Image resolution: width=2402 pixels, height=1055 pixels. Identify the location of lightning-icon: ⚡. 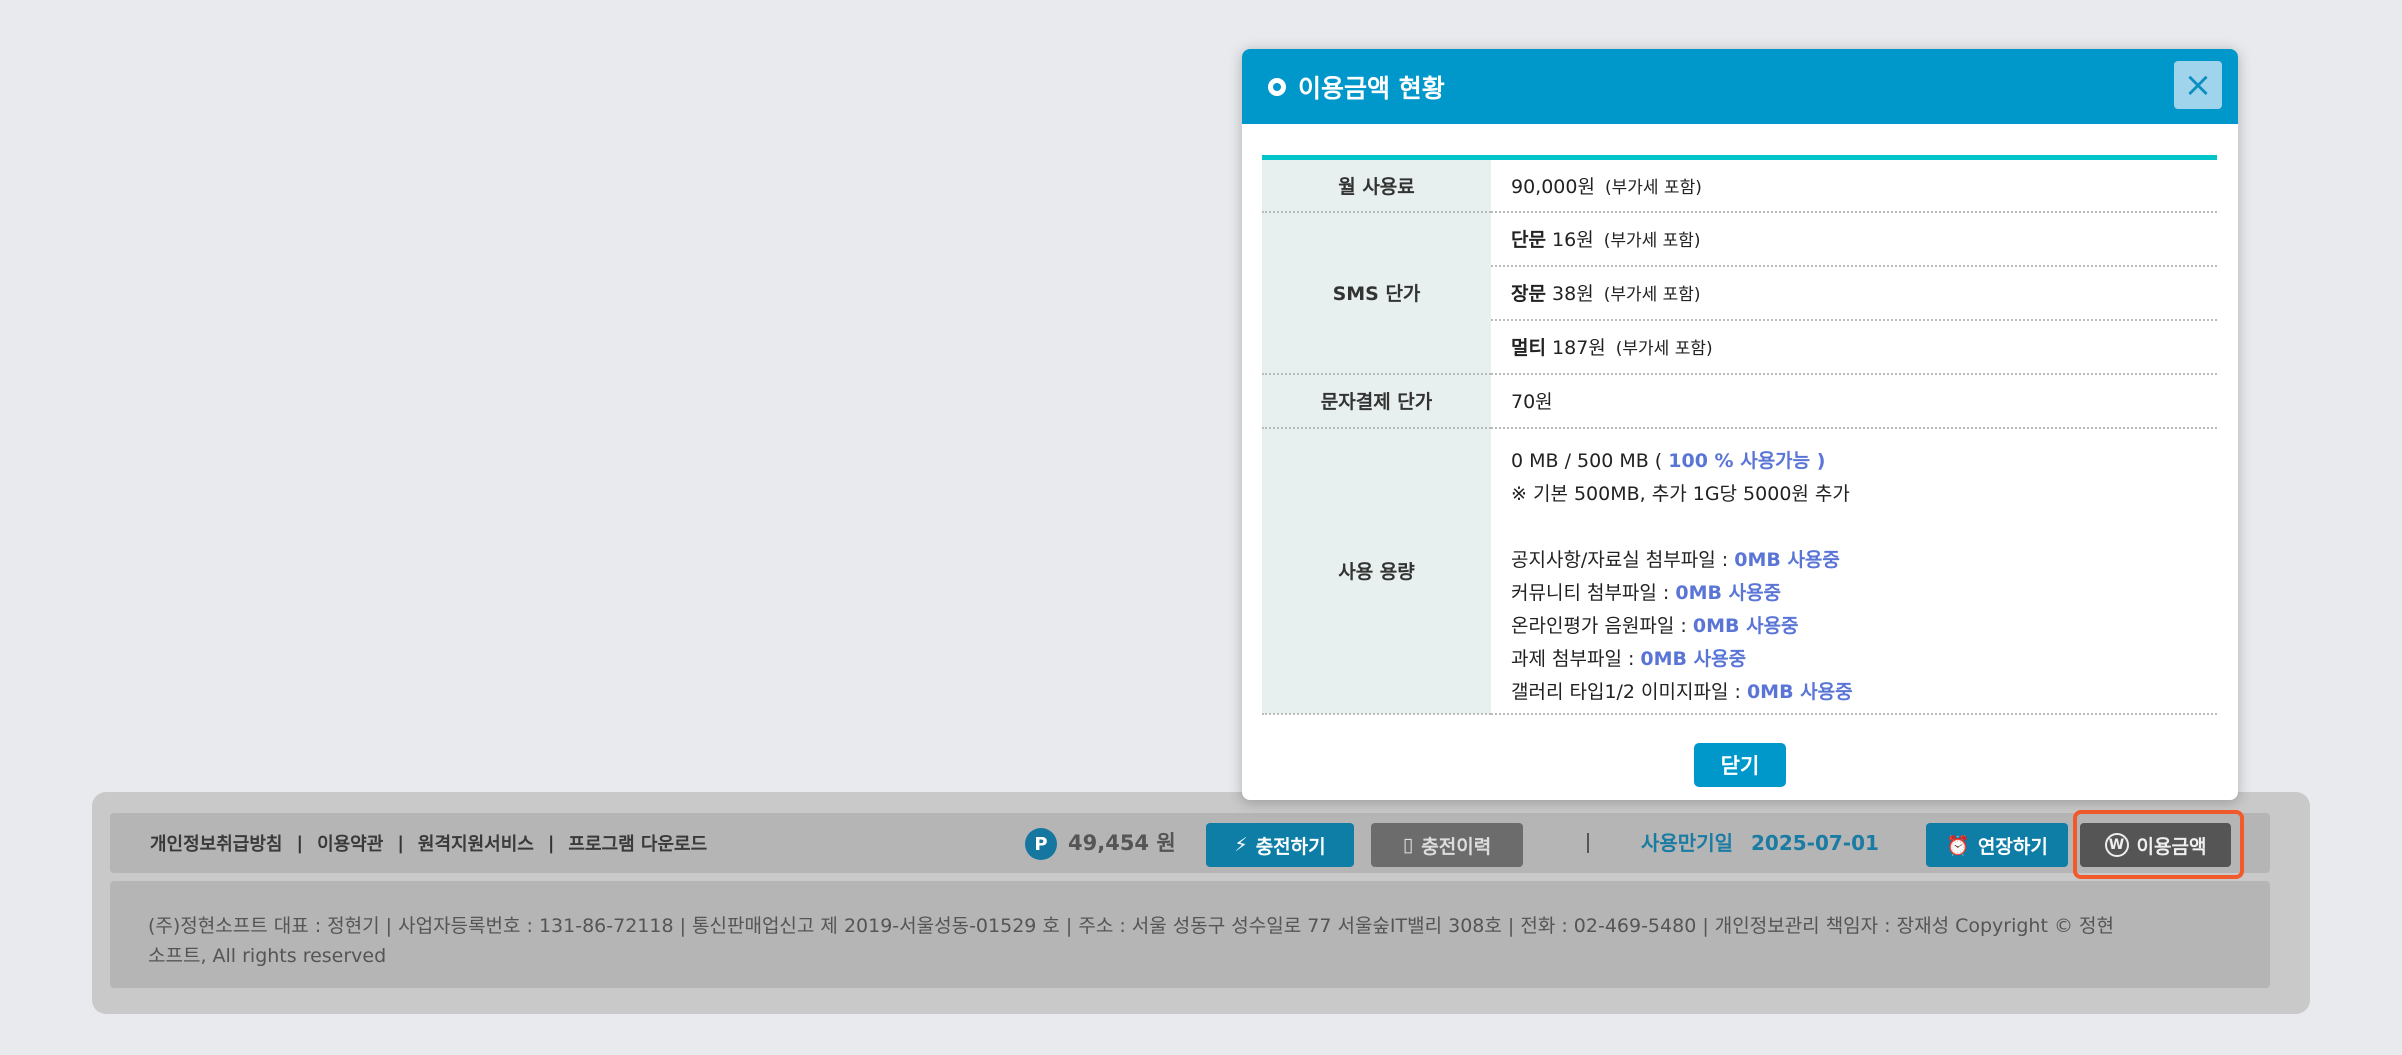
(1241, 845).